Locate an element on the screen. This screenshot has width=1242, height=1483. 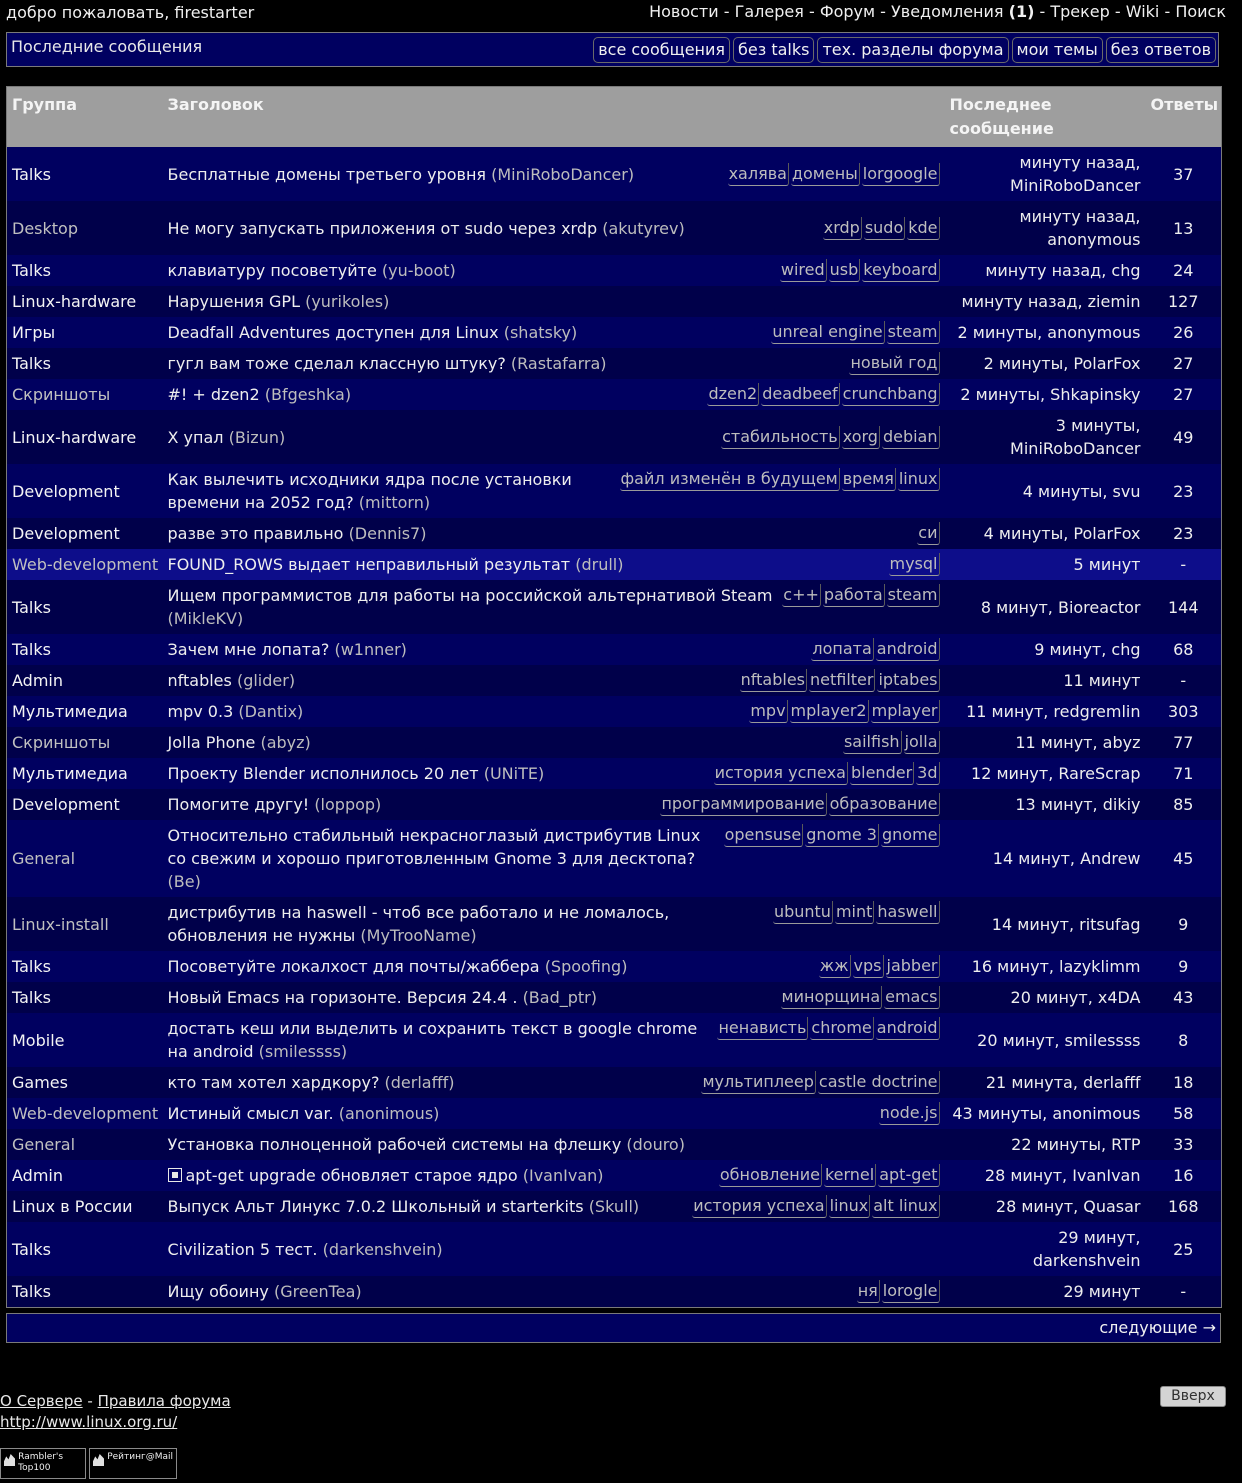
tag-link: lorgoogle is located at coordinates (900, 174).